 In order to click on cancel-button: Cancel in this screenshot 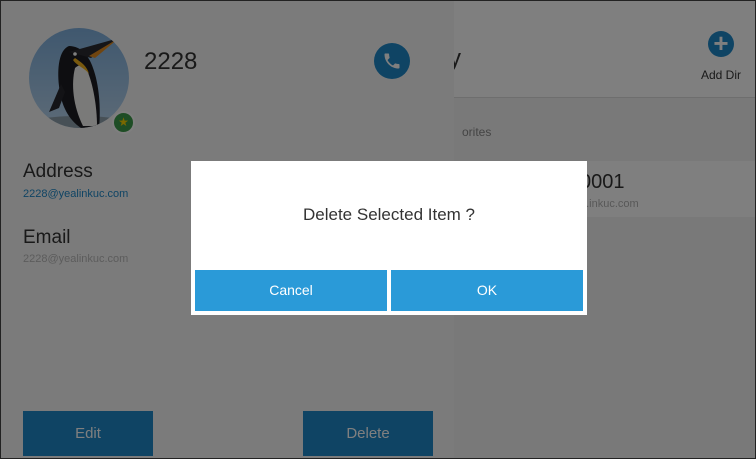, I will do `click(291, 290)`.